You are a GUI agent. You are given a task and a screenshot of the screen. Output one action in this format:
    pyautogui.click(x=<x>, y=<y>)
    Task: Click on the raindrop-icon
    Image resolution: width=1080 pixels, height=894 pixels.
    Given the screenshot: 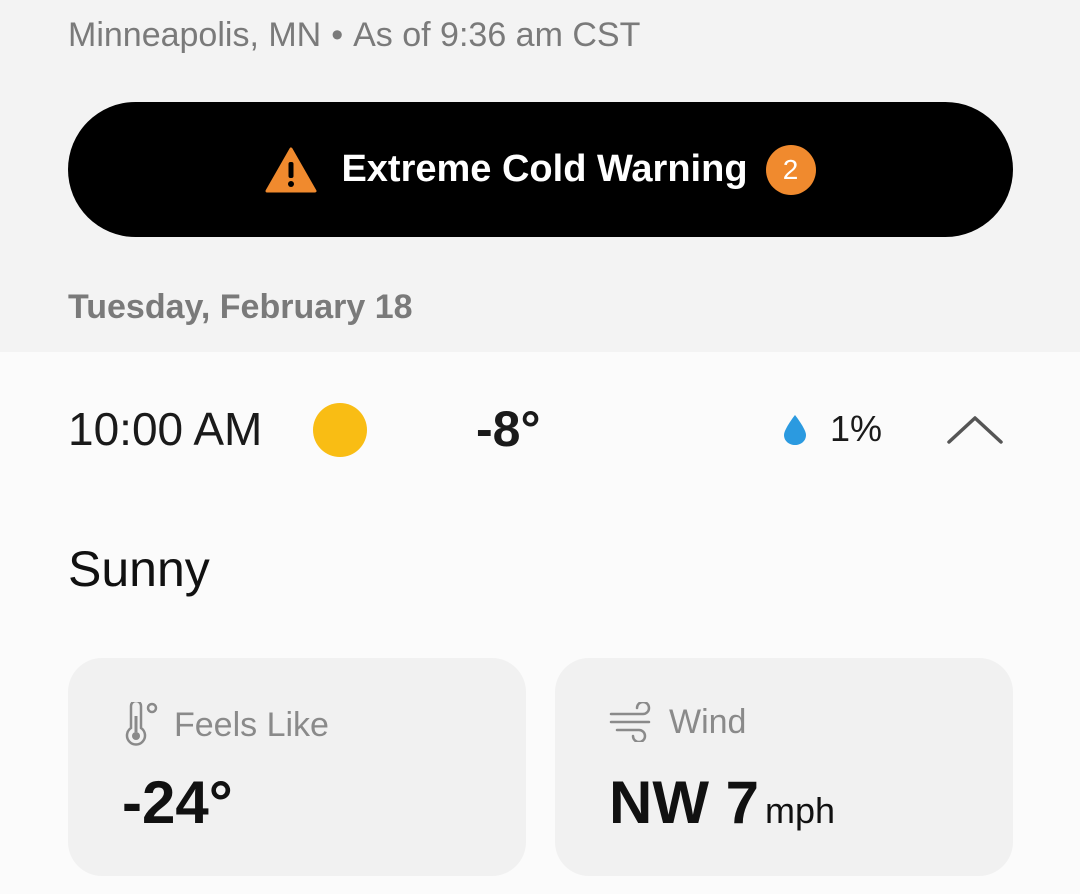 What is the action you would take?
    pyautogui.click(x=795, y=430)
    